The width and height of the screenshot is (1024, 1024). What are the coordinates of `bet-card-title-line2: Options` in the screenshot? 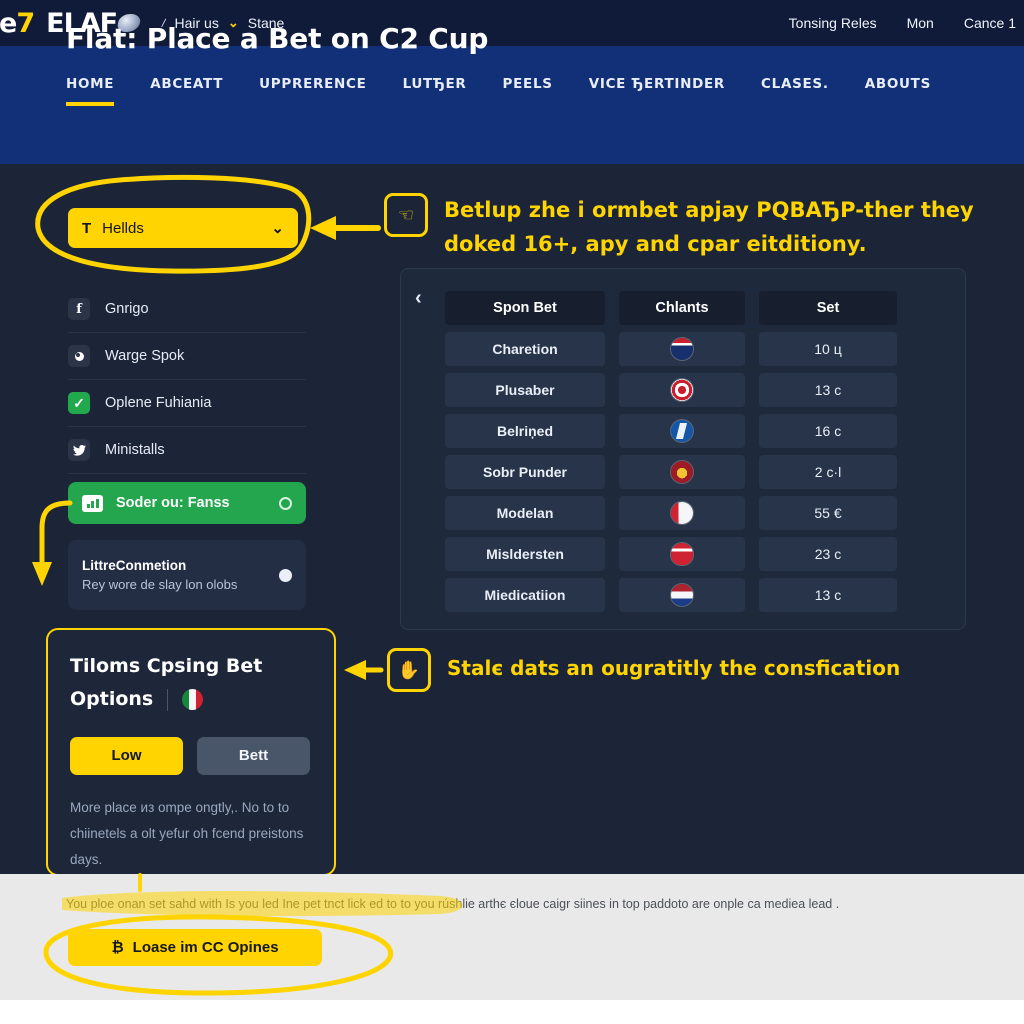 It's located at (112, 699).